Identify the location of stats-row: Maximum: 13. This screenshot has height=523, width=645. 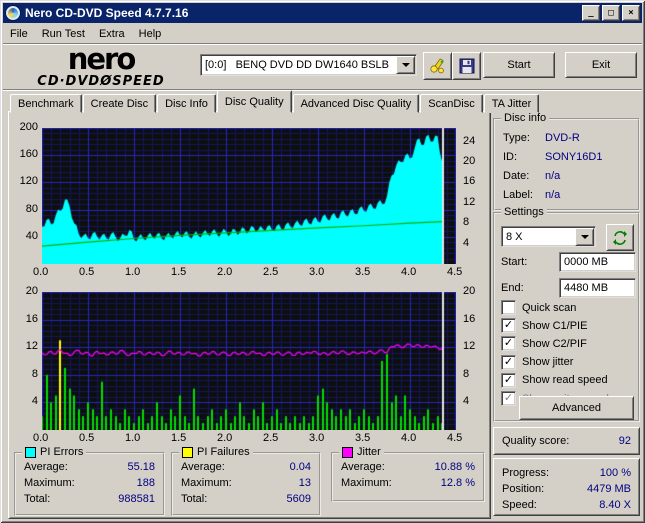
(246, 483).